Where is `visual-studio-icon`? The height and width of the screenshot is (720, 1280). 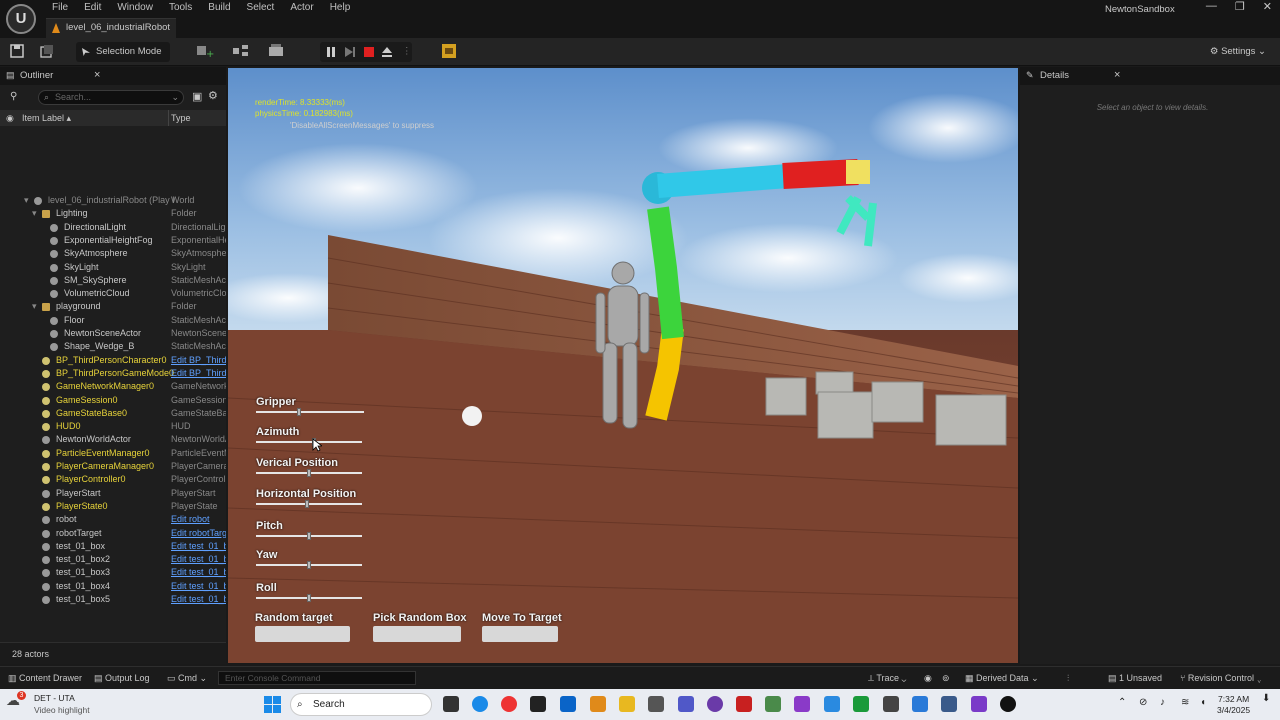 visual-studio-icon is located at coordinates (979, 704).